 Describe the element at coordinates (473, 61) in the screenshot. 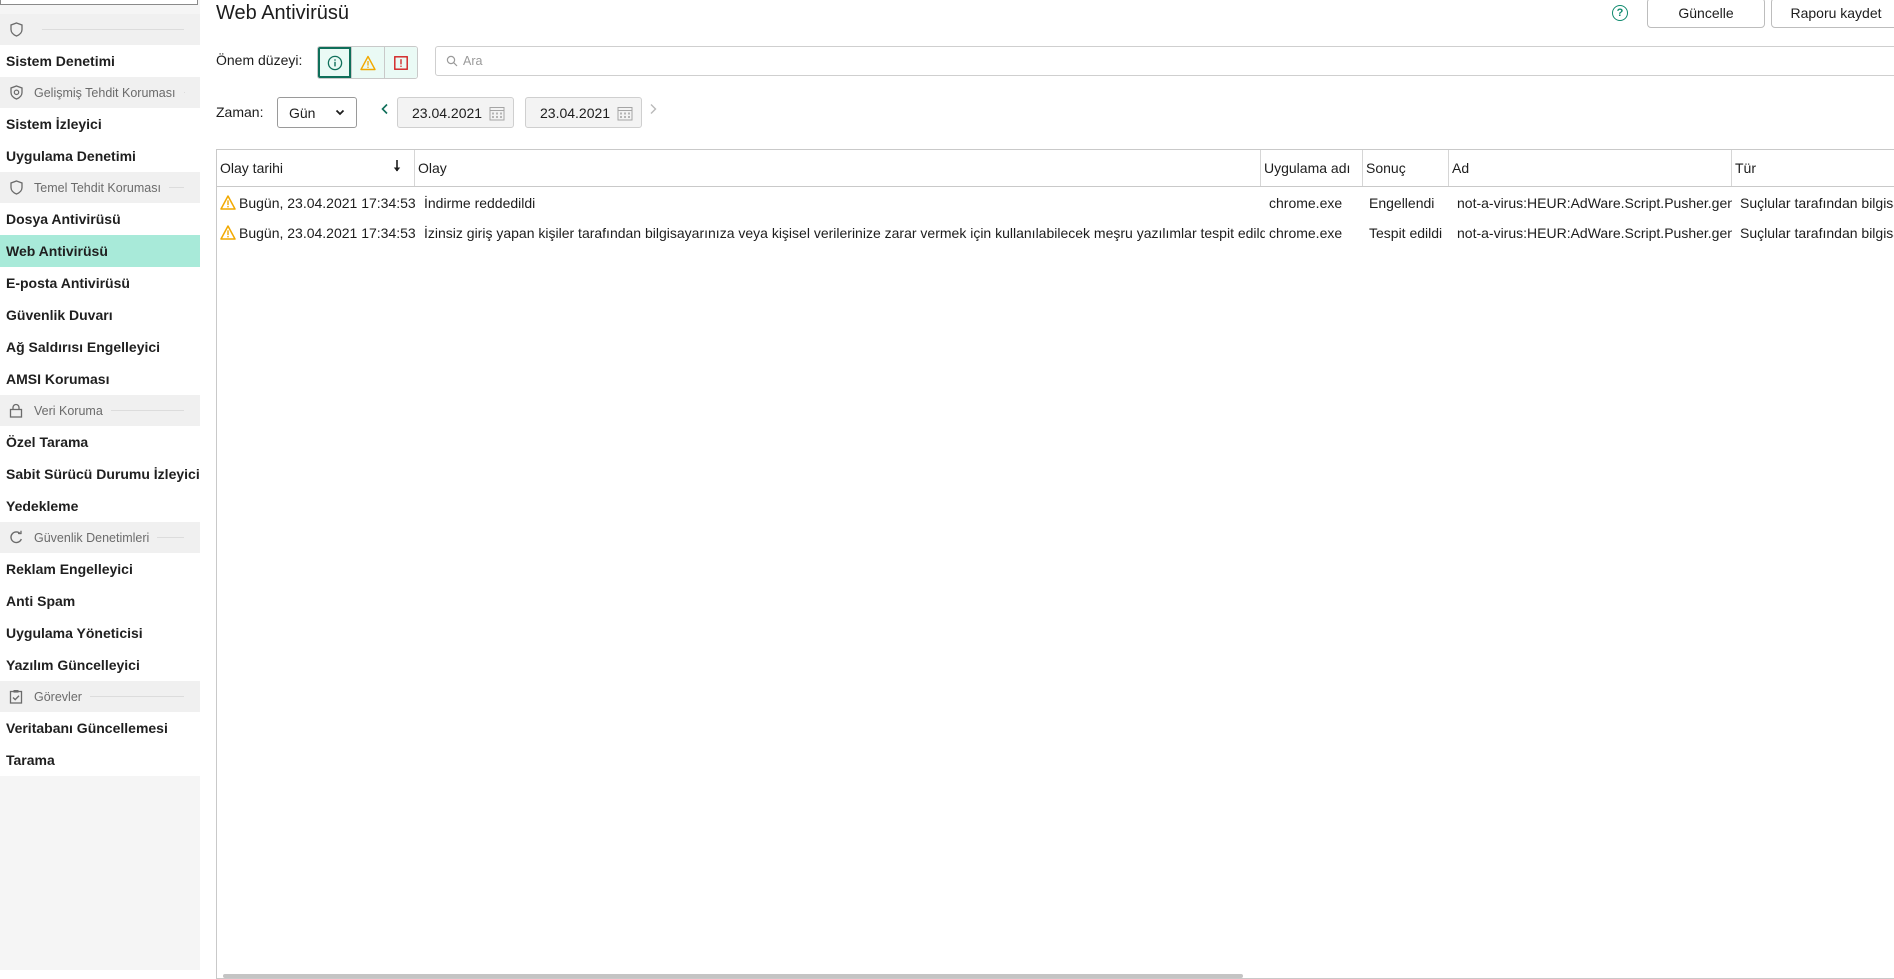

I see `search-placeholder: Ara` at that location.